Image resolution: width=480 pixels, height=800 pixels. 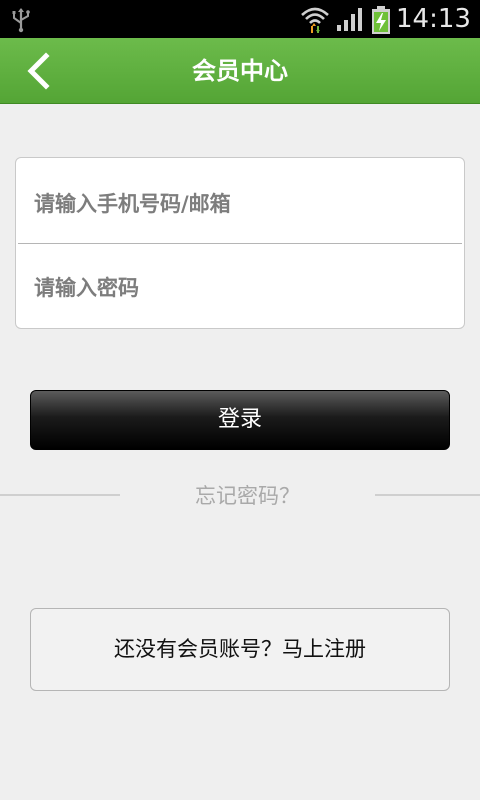 What do you see at coordinates (244, 204) in the screenshot?
I see `account-input` at bounding box center [244, 204].